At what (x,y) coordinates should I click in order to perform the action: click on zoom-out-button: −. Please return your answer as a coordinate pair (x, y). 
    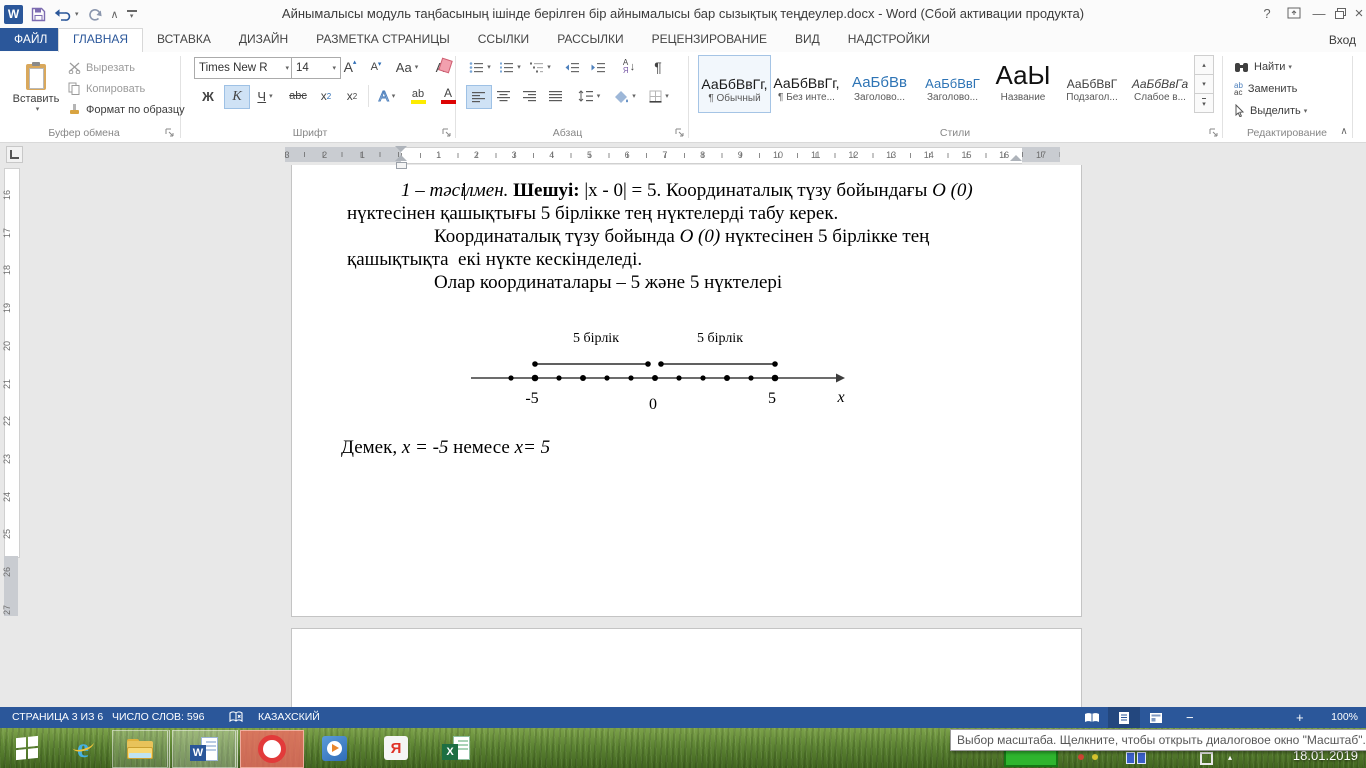
    Looking at the image, I should click on (1190, 717).